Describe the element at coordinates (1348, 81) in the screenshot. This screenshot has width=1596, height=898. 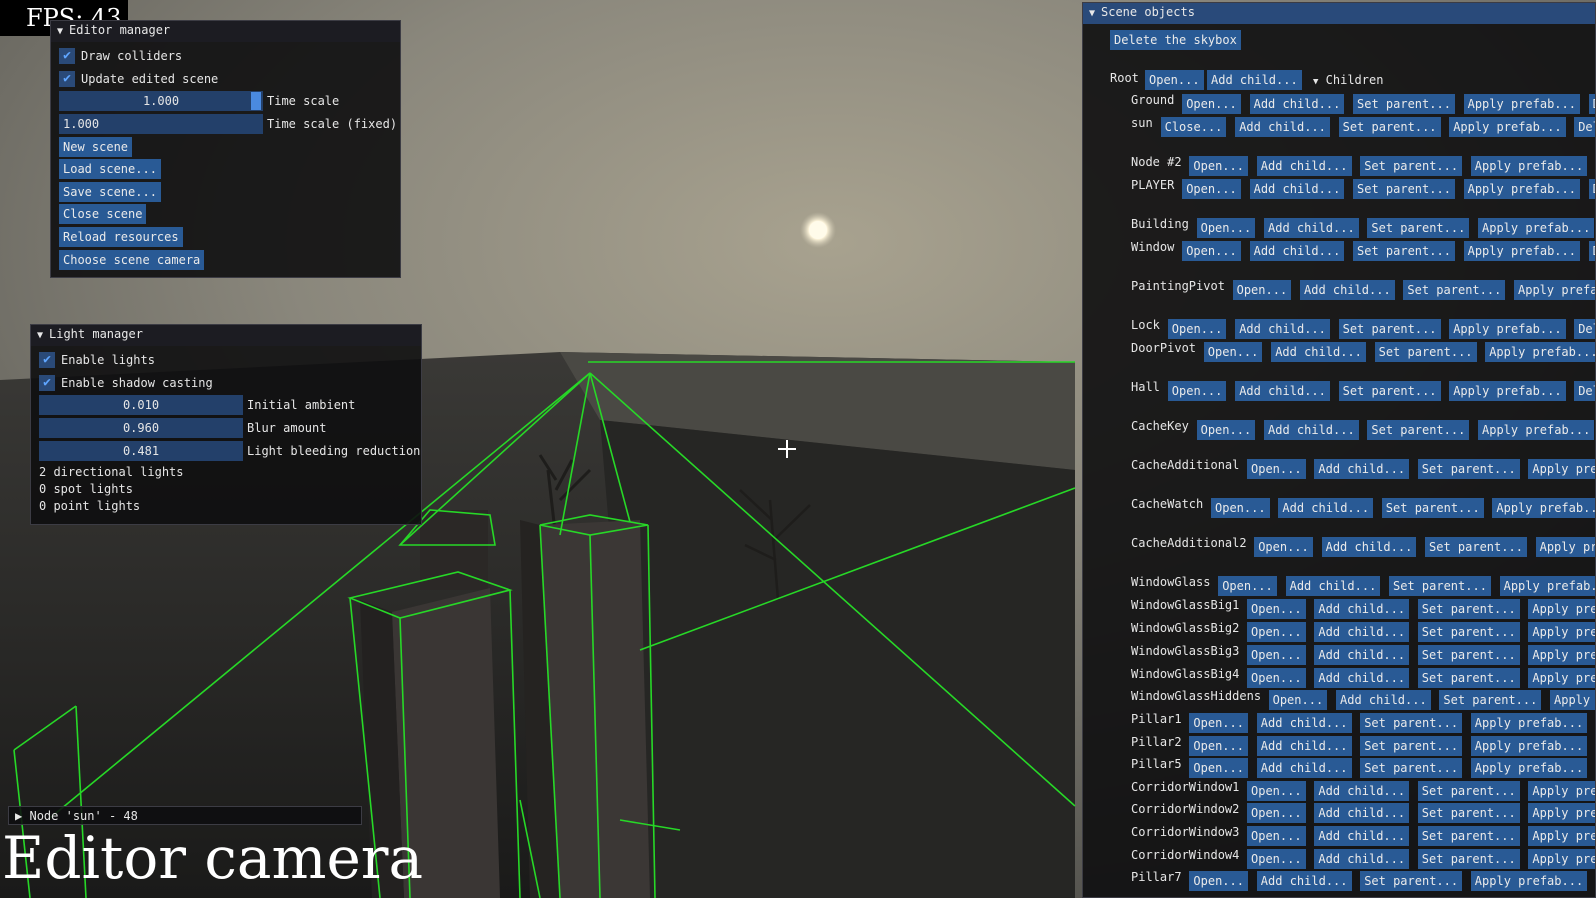
I see `children-toggle: ▼ Children` at that location.